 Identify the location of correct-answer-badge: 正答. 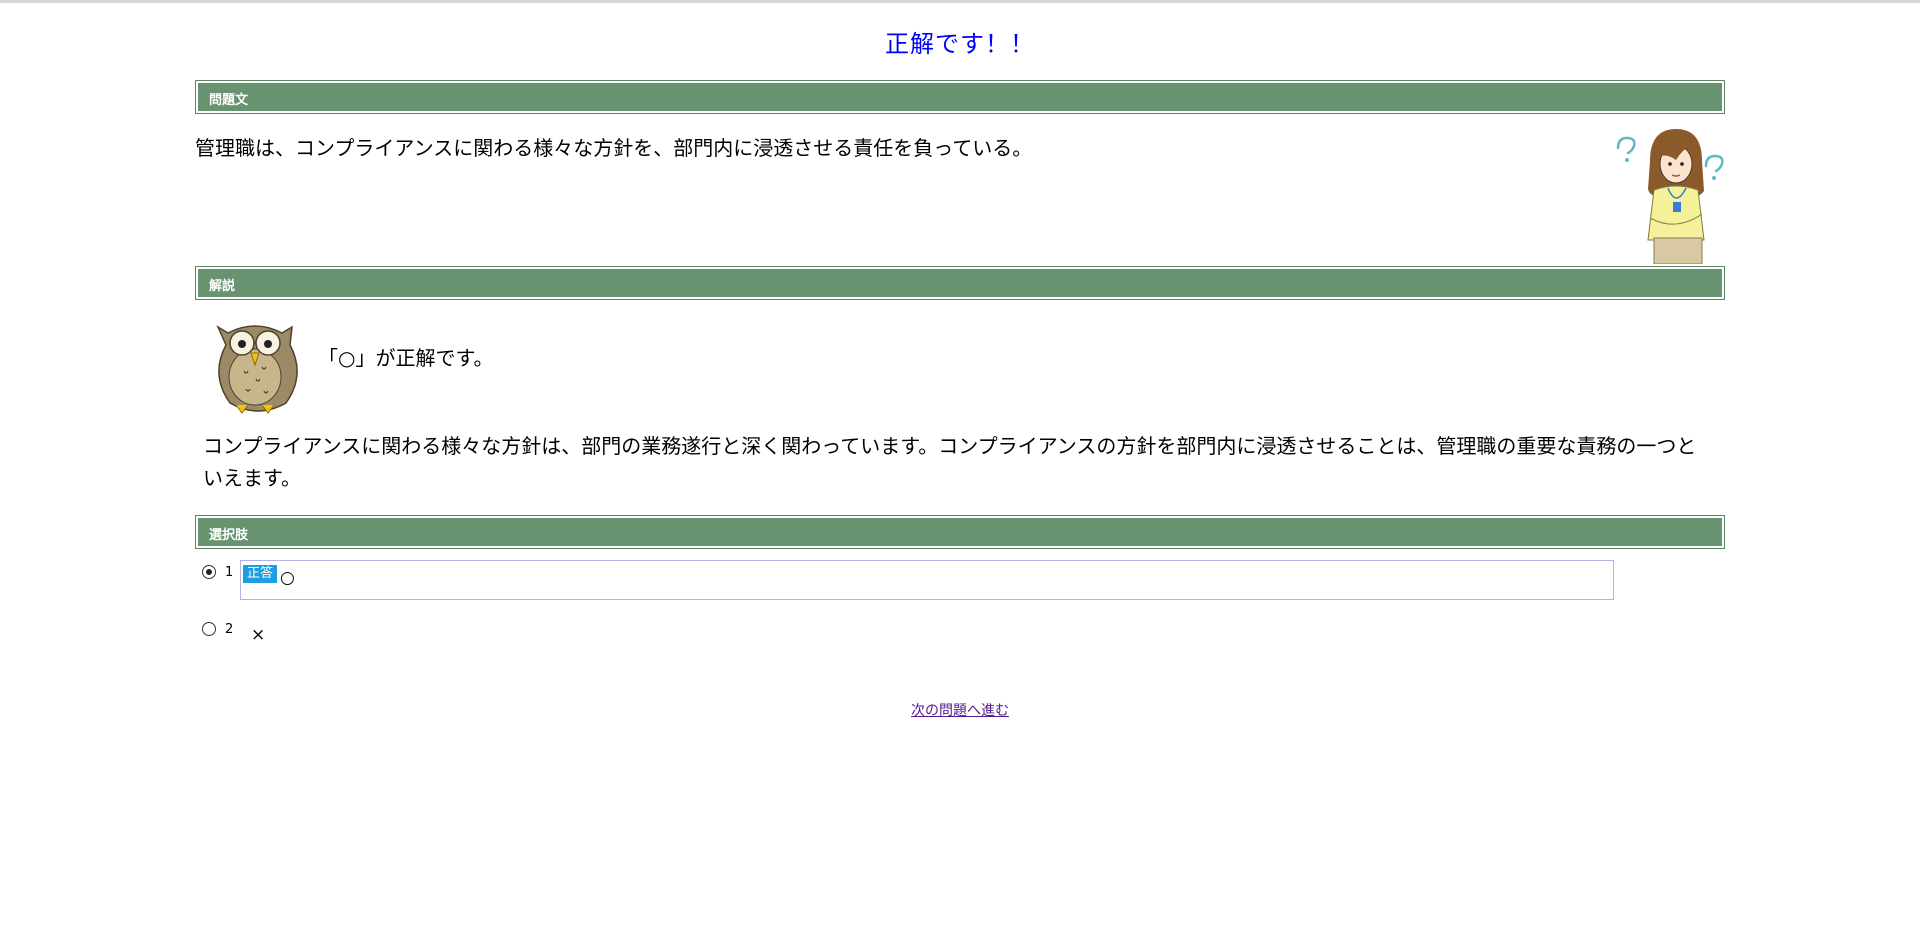
(260, 574).